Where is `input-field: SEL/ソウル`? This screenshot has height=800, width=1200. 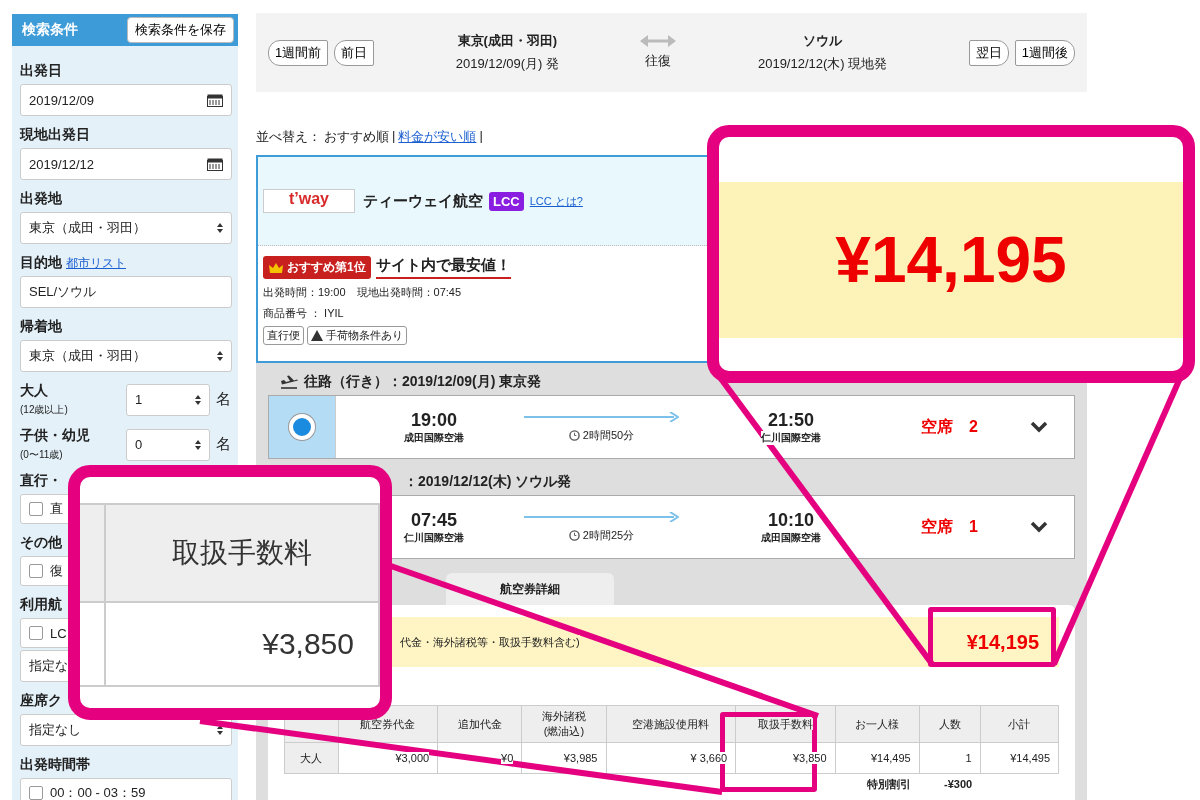
input-field: SEL/ソウル is located at coordinates (126, 292).